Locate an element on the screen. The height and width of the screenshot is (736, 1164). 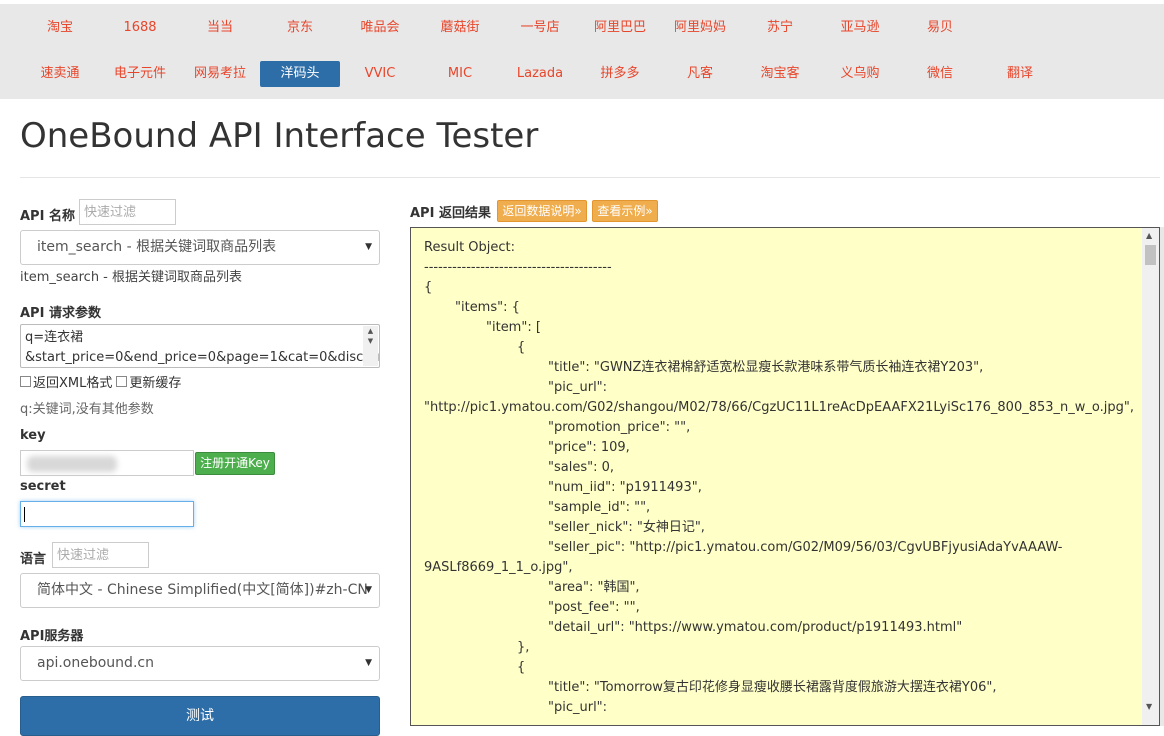
view-example-button: 查看示例» is located at coordinates (625, 211).